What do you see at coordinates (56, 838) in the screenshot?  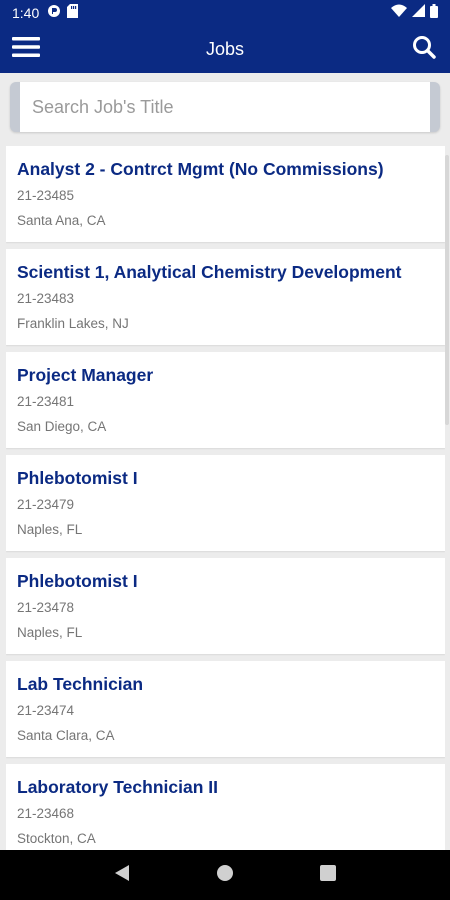 I see `job-location: Stockton, CA` at bounding box center [56, 838].